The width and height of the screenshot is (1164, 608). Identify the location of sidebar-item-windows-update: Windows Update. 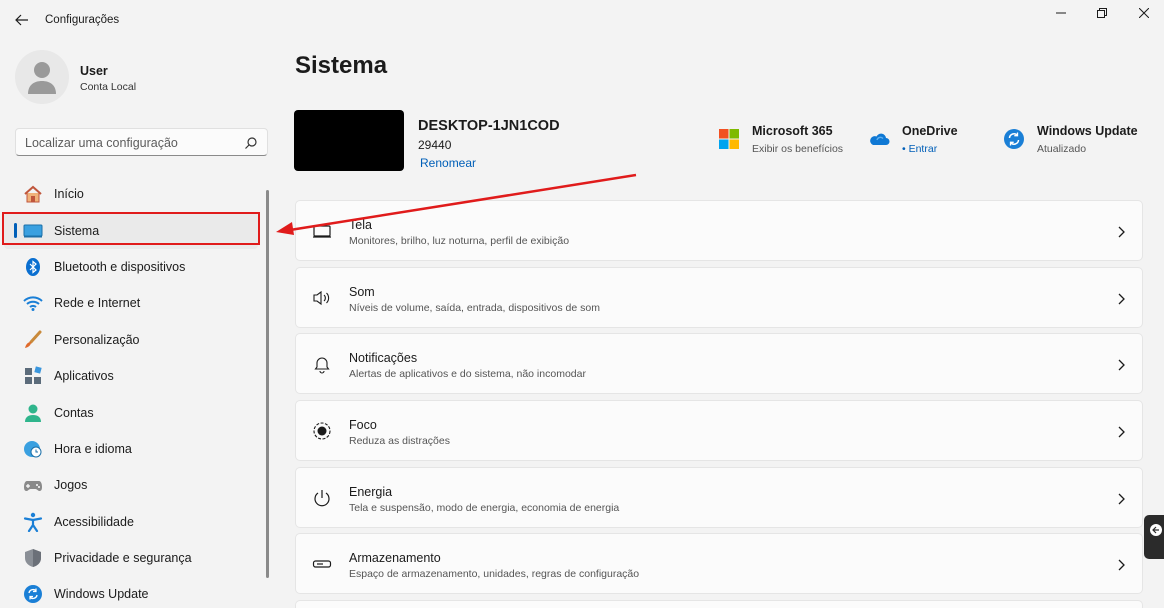
(131, 592).